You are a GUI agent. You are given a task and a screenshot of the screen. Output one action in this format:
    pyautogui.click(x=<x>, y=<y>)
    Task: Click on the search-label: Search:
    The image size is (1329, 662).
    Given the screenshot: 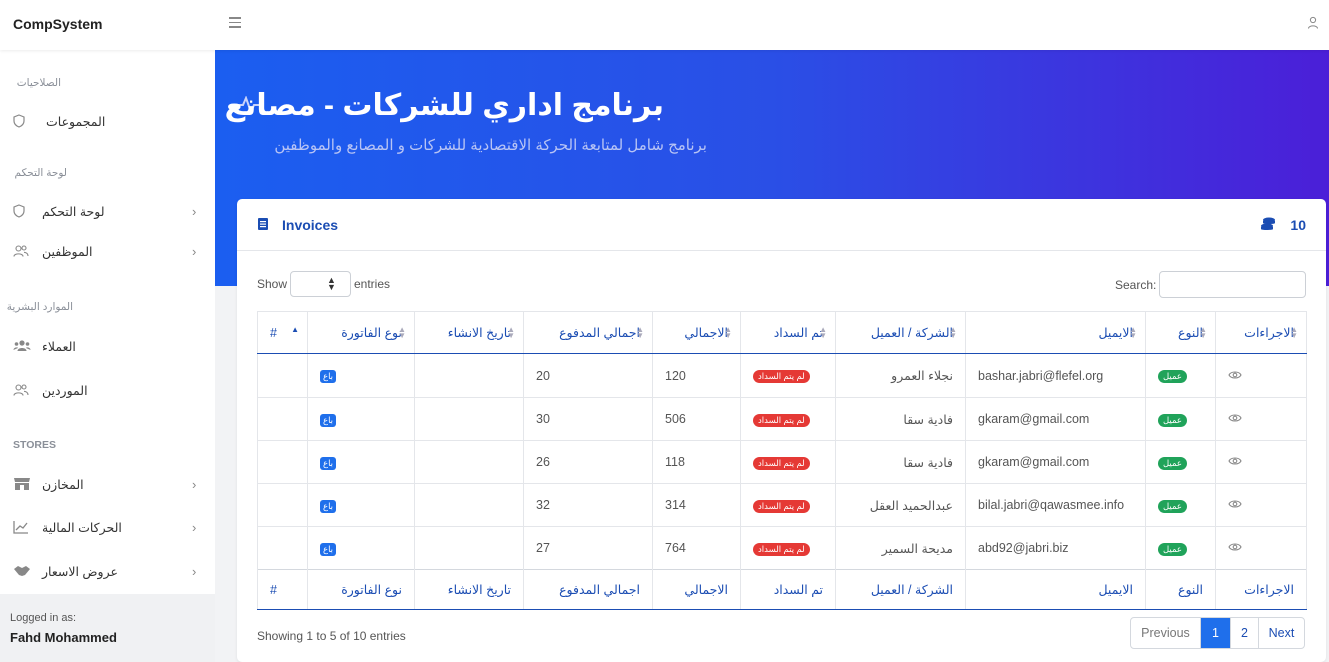 What is the action you would take?
    pyautogui.click(x=1136, y=285)
    